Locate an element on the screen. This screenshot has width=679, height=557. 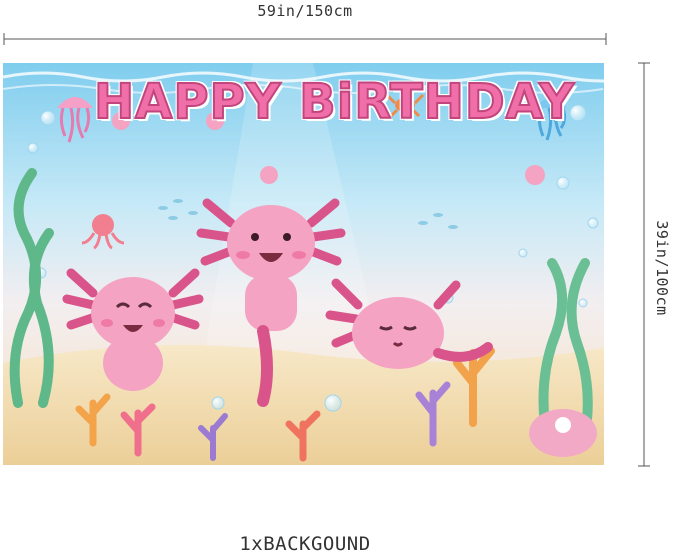
banner-title: HAPPY BiRTHDAY is located at coordinates (334, 102).